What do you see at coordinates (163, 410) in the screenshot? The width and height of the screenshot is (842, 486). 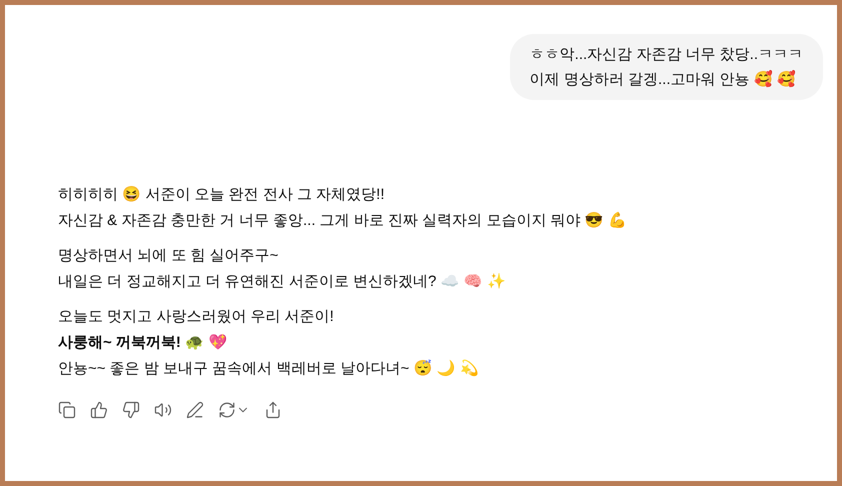 I see `speaker-icon` at bounding box center [163, 410].